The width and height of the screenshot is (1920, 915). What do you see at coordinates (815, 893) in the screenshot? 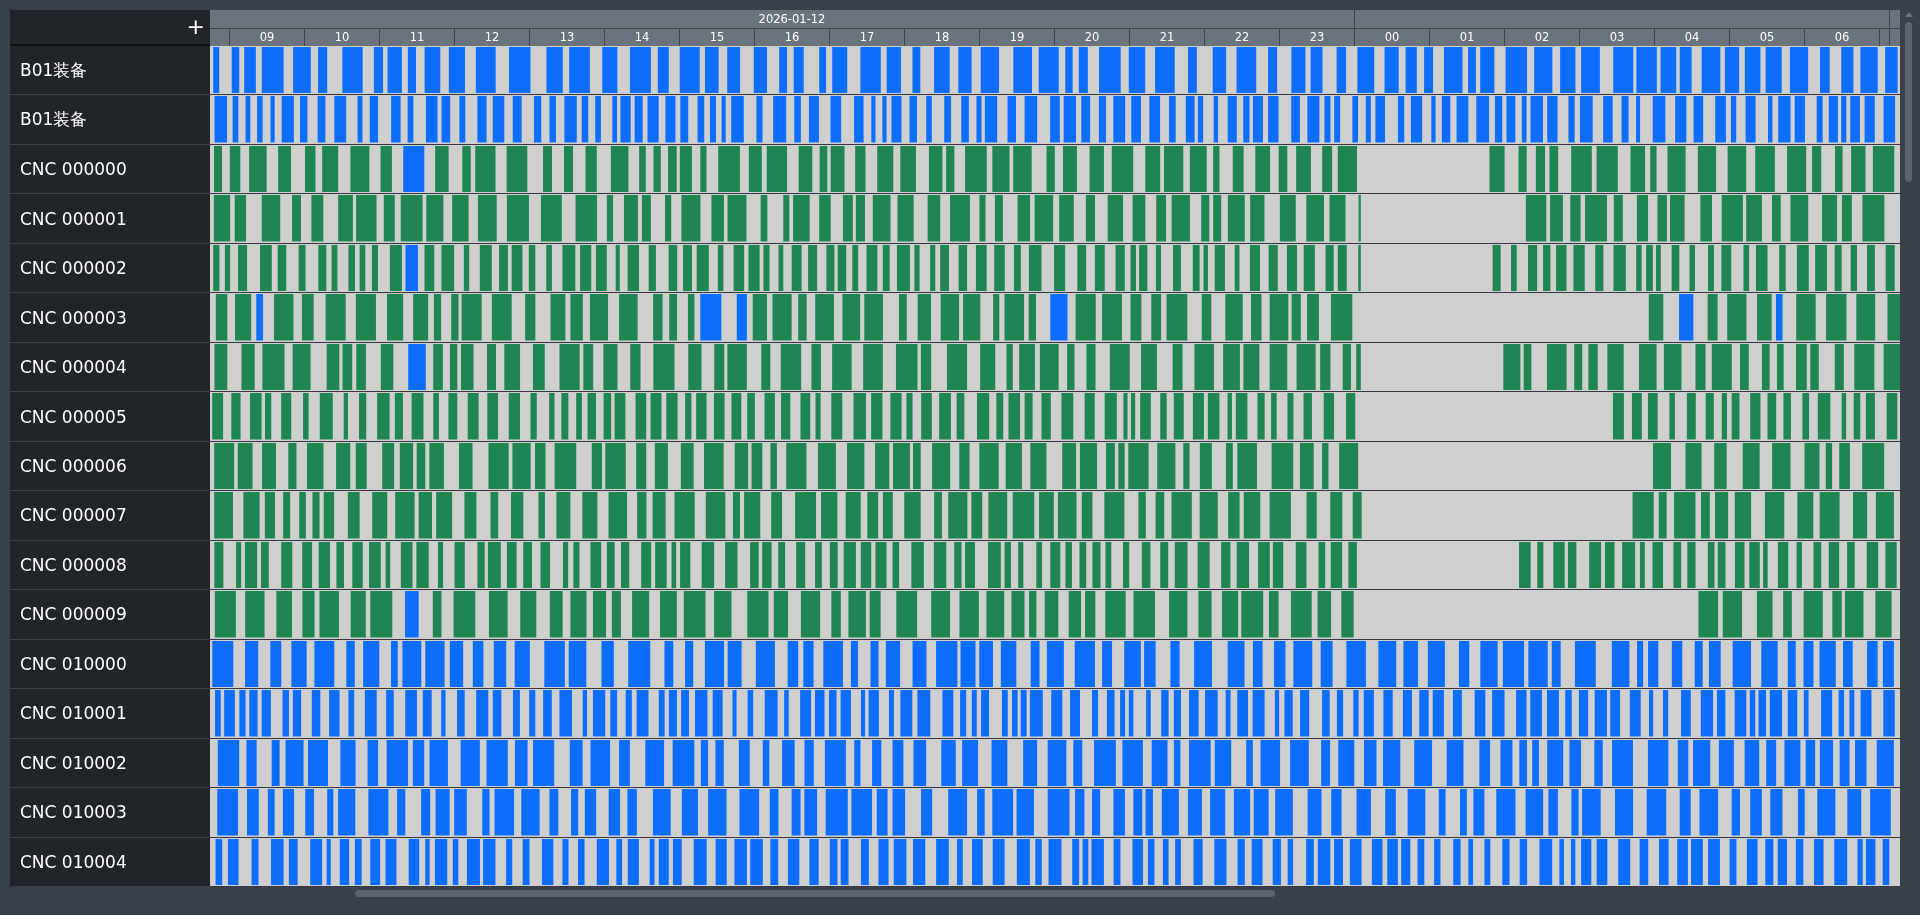
I see `horizontal-scrollbar-thumb` at bounding box center [815, 893].